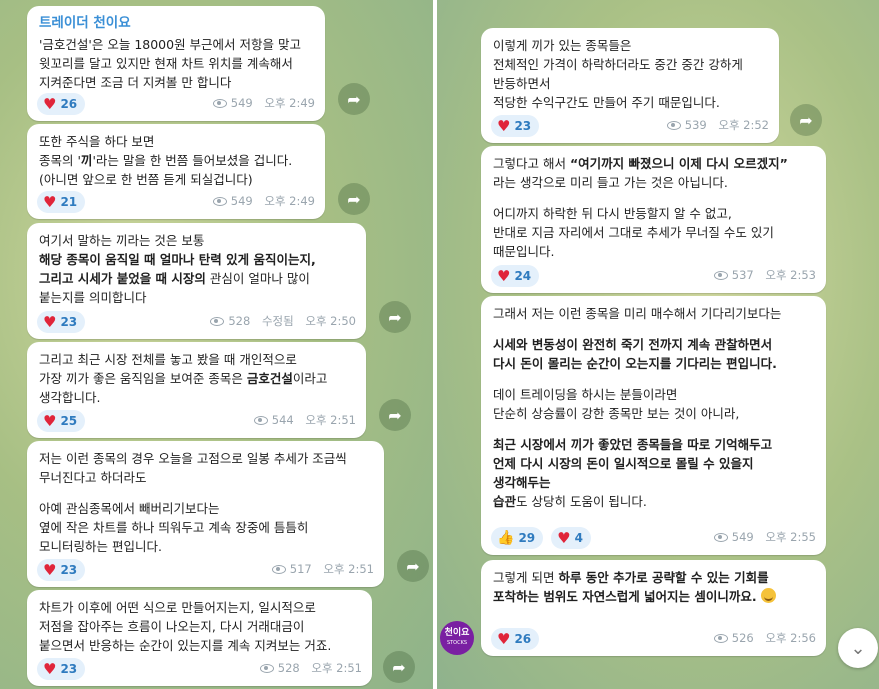 The width and height of the screenshot is (879, 689). I want to click on scroll-down-button: ⌄, so click(858, 648).